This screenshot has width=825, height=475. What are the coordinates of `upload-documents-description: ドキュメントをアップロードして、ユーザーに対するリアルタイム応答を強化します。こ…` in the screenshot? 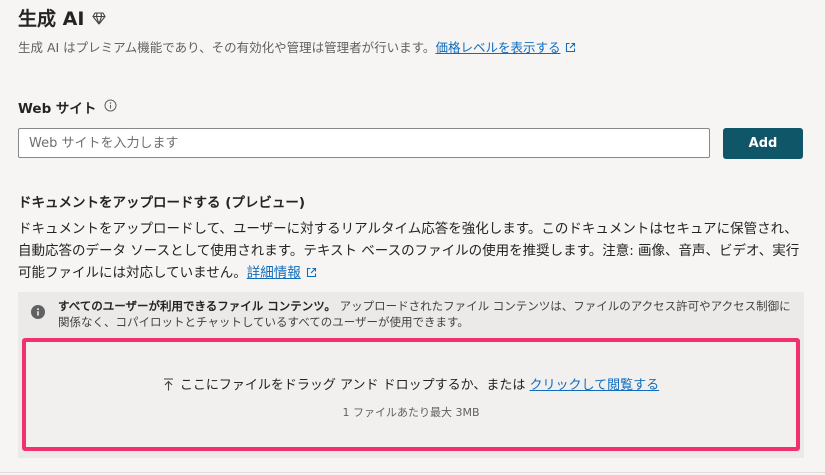 It's located at (413, 251).